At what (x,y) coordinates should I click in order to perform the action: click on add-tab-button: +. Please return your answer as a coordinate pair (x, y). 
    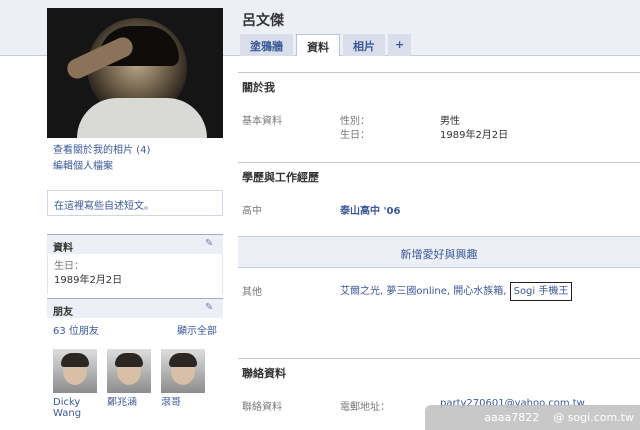
    Looking at the image, I should click on (400, 45).